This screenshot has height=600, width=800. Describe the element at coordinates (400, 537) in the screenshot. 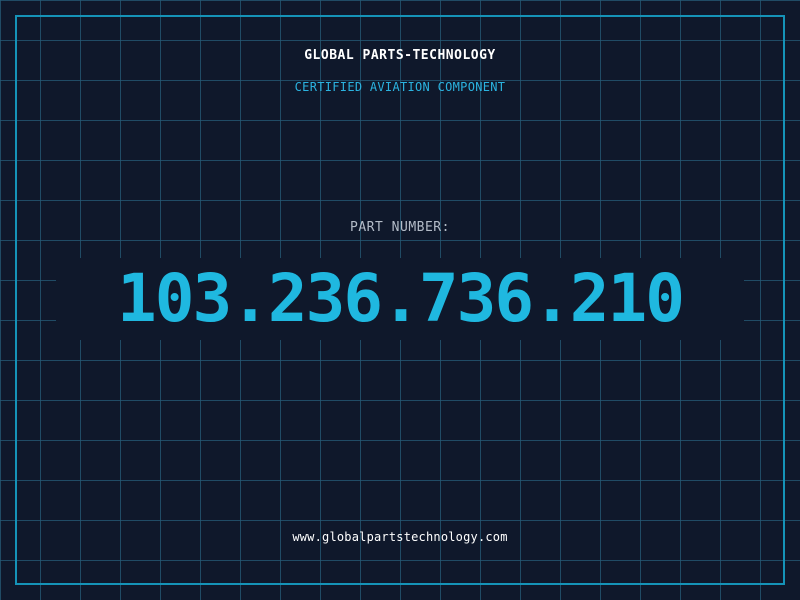

I see `website-url: www.globalpartstechnology.com` at that location.